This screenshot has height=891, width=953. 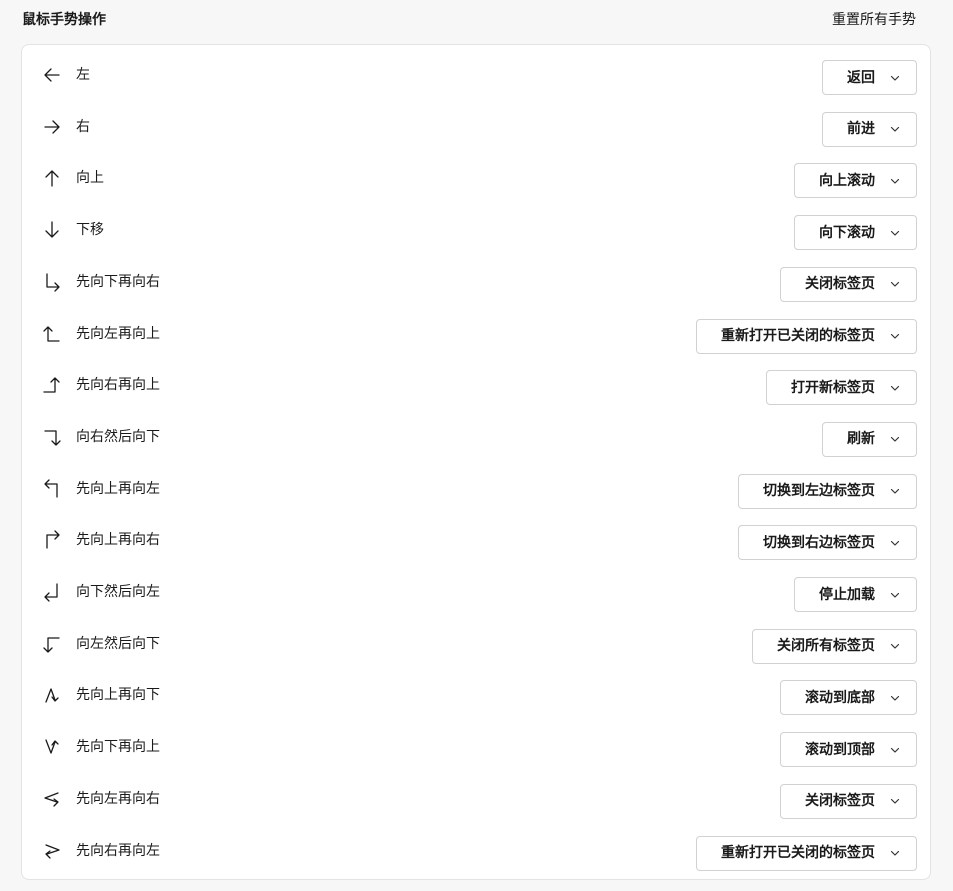 I want to click on gesture-label: 向上, so click(x=90, y=178).